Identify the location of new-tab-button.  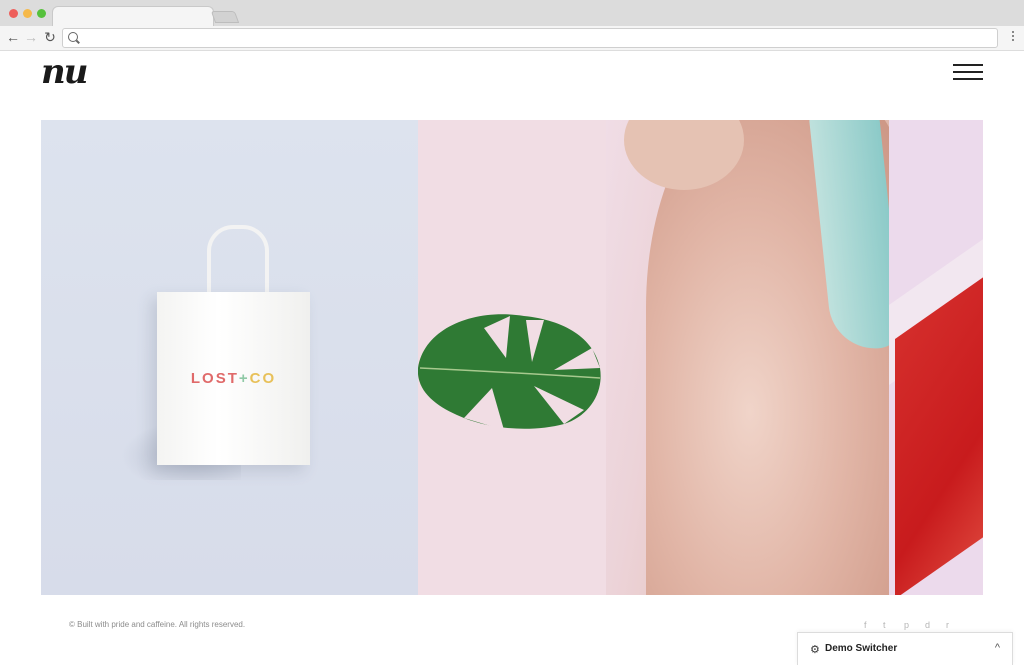
(225, 17).